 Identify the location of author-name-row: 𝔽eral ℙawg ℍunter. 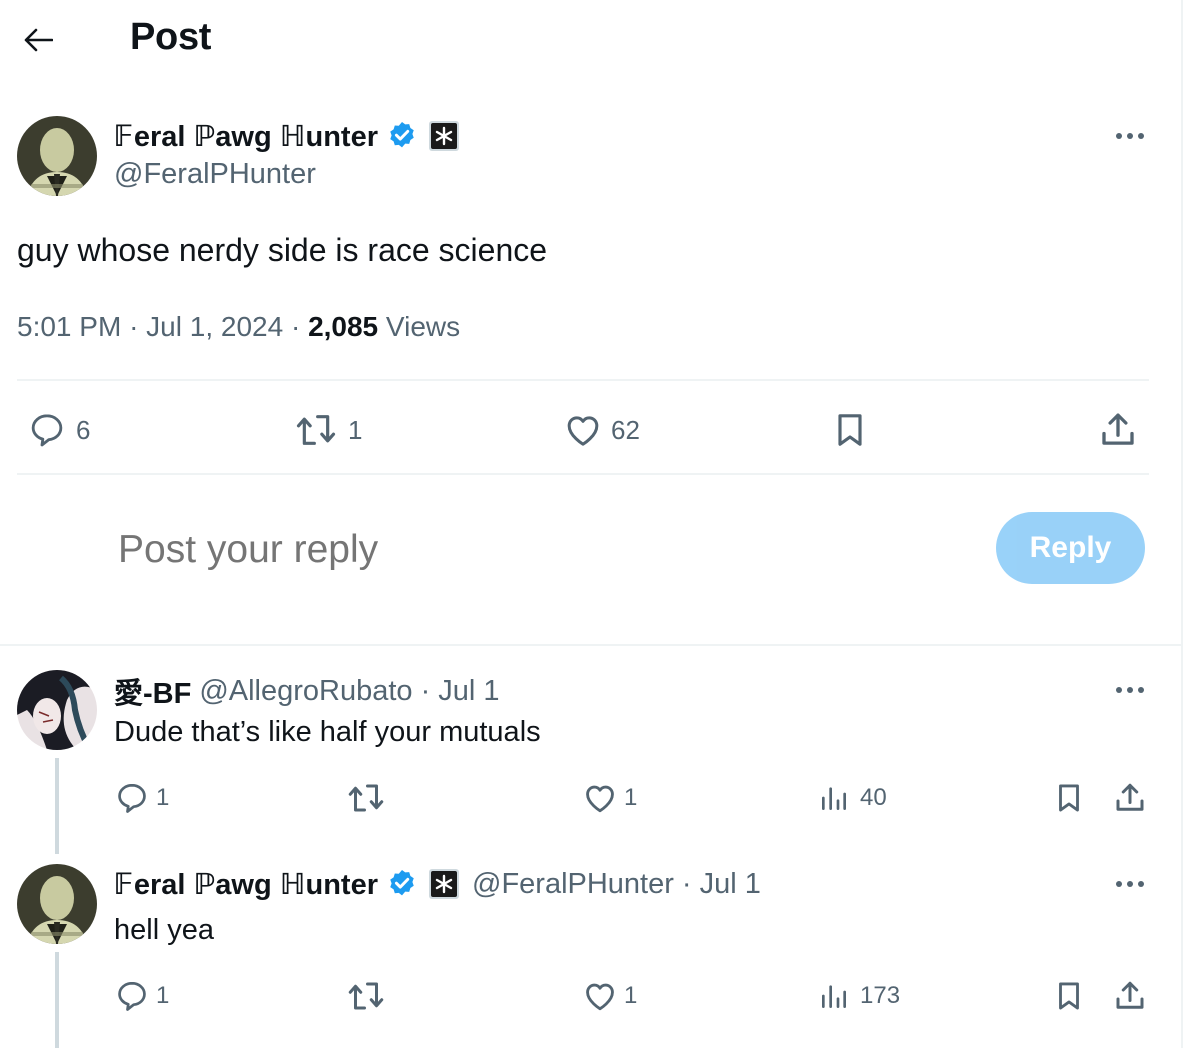
(287, 136).